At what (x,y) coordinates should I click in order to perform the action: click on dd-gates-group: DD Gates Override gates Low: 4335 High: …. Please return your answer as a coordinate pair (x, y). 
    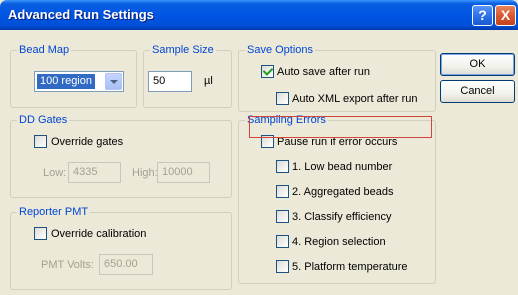
    Looking at the image, I should click on (121, 156).